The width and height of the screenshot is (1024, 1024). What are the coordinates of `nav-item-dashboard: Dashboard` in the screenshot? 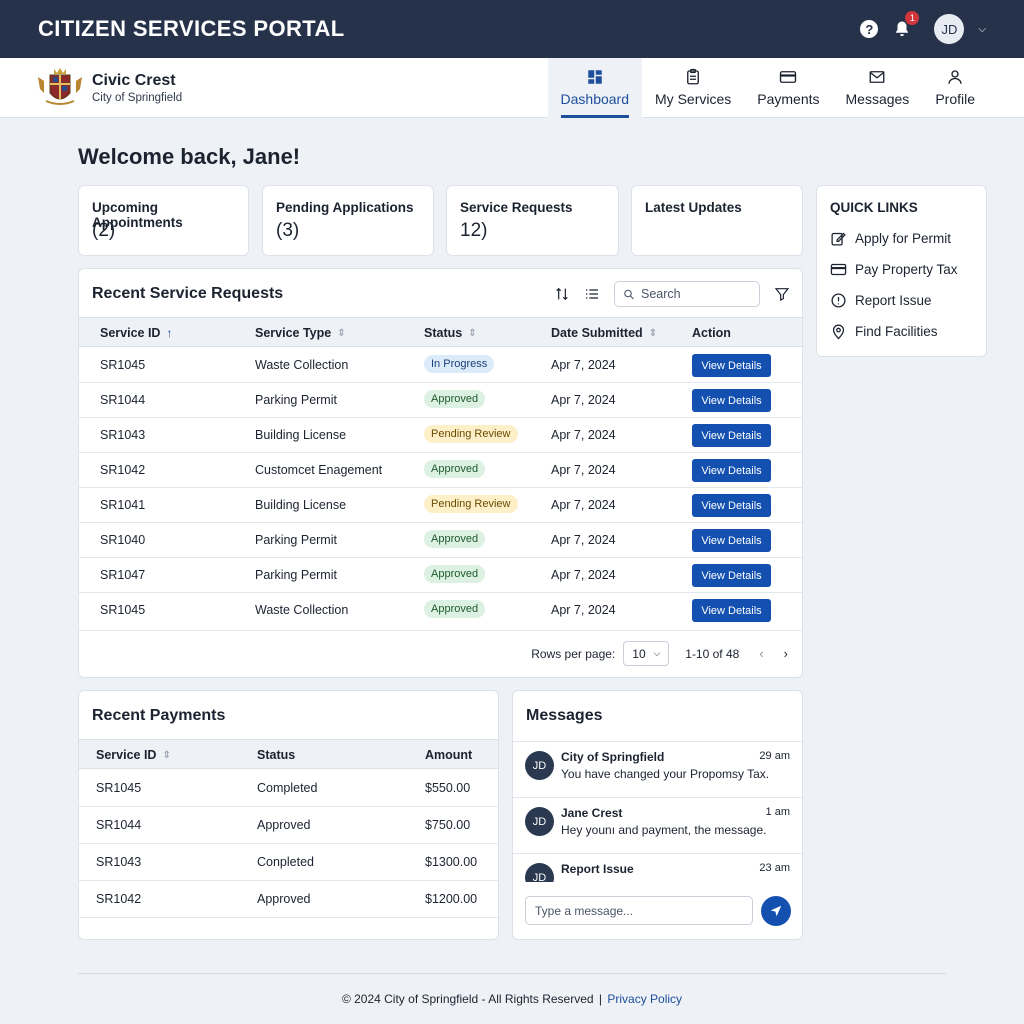 It's located at (595, 87).